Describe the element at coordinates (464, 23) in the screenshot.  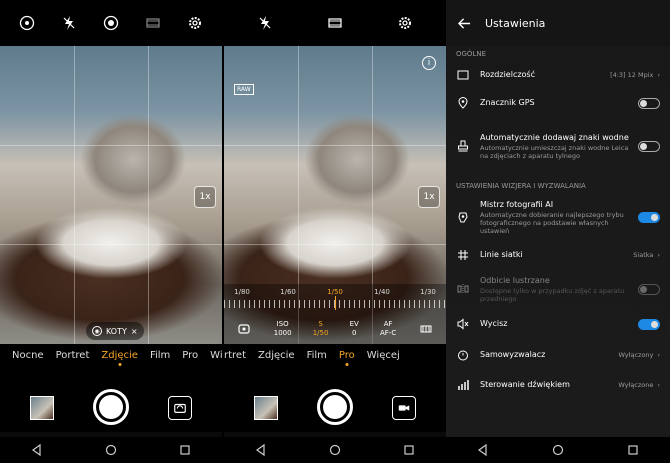
I see `back-arrow-icon` at that location.